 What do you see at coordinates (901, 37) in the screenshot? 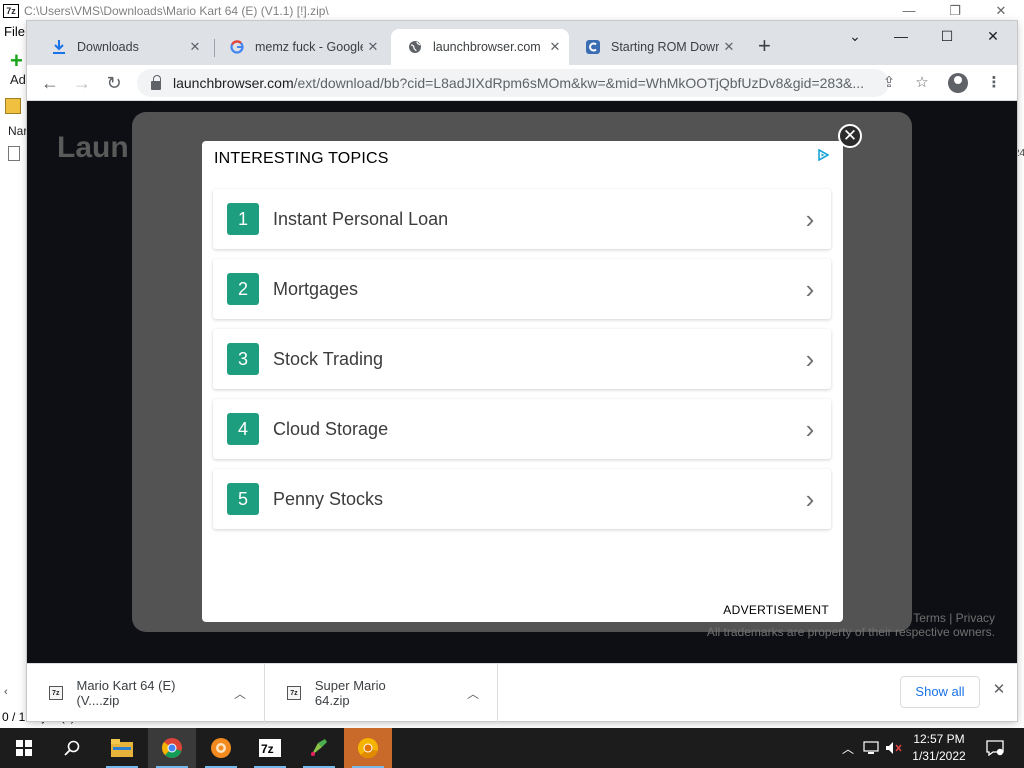
I see `minimize-button: —` at bounding box center [901, 37].